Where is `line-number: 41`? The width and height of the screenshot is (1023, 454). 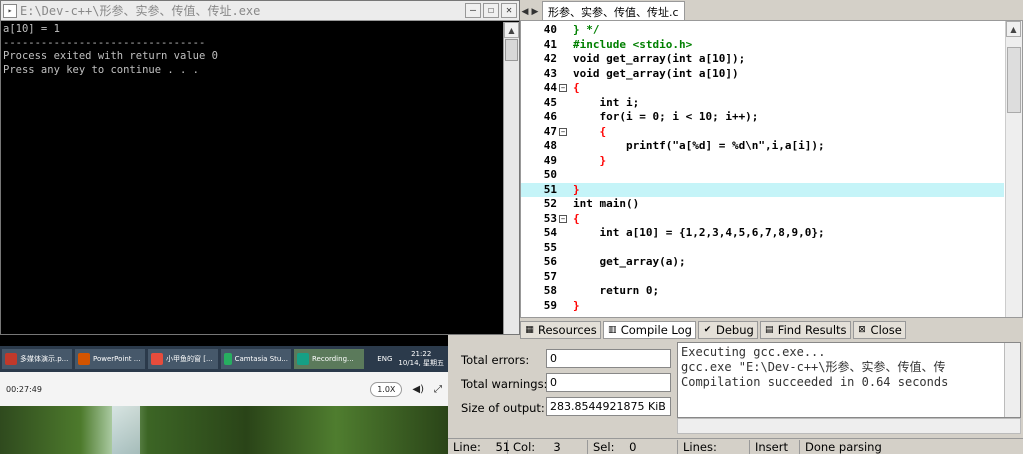 line-number: 41 is located at coordinates (550, 44).